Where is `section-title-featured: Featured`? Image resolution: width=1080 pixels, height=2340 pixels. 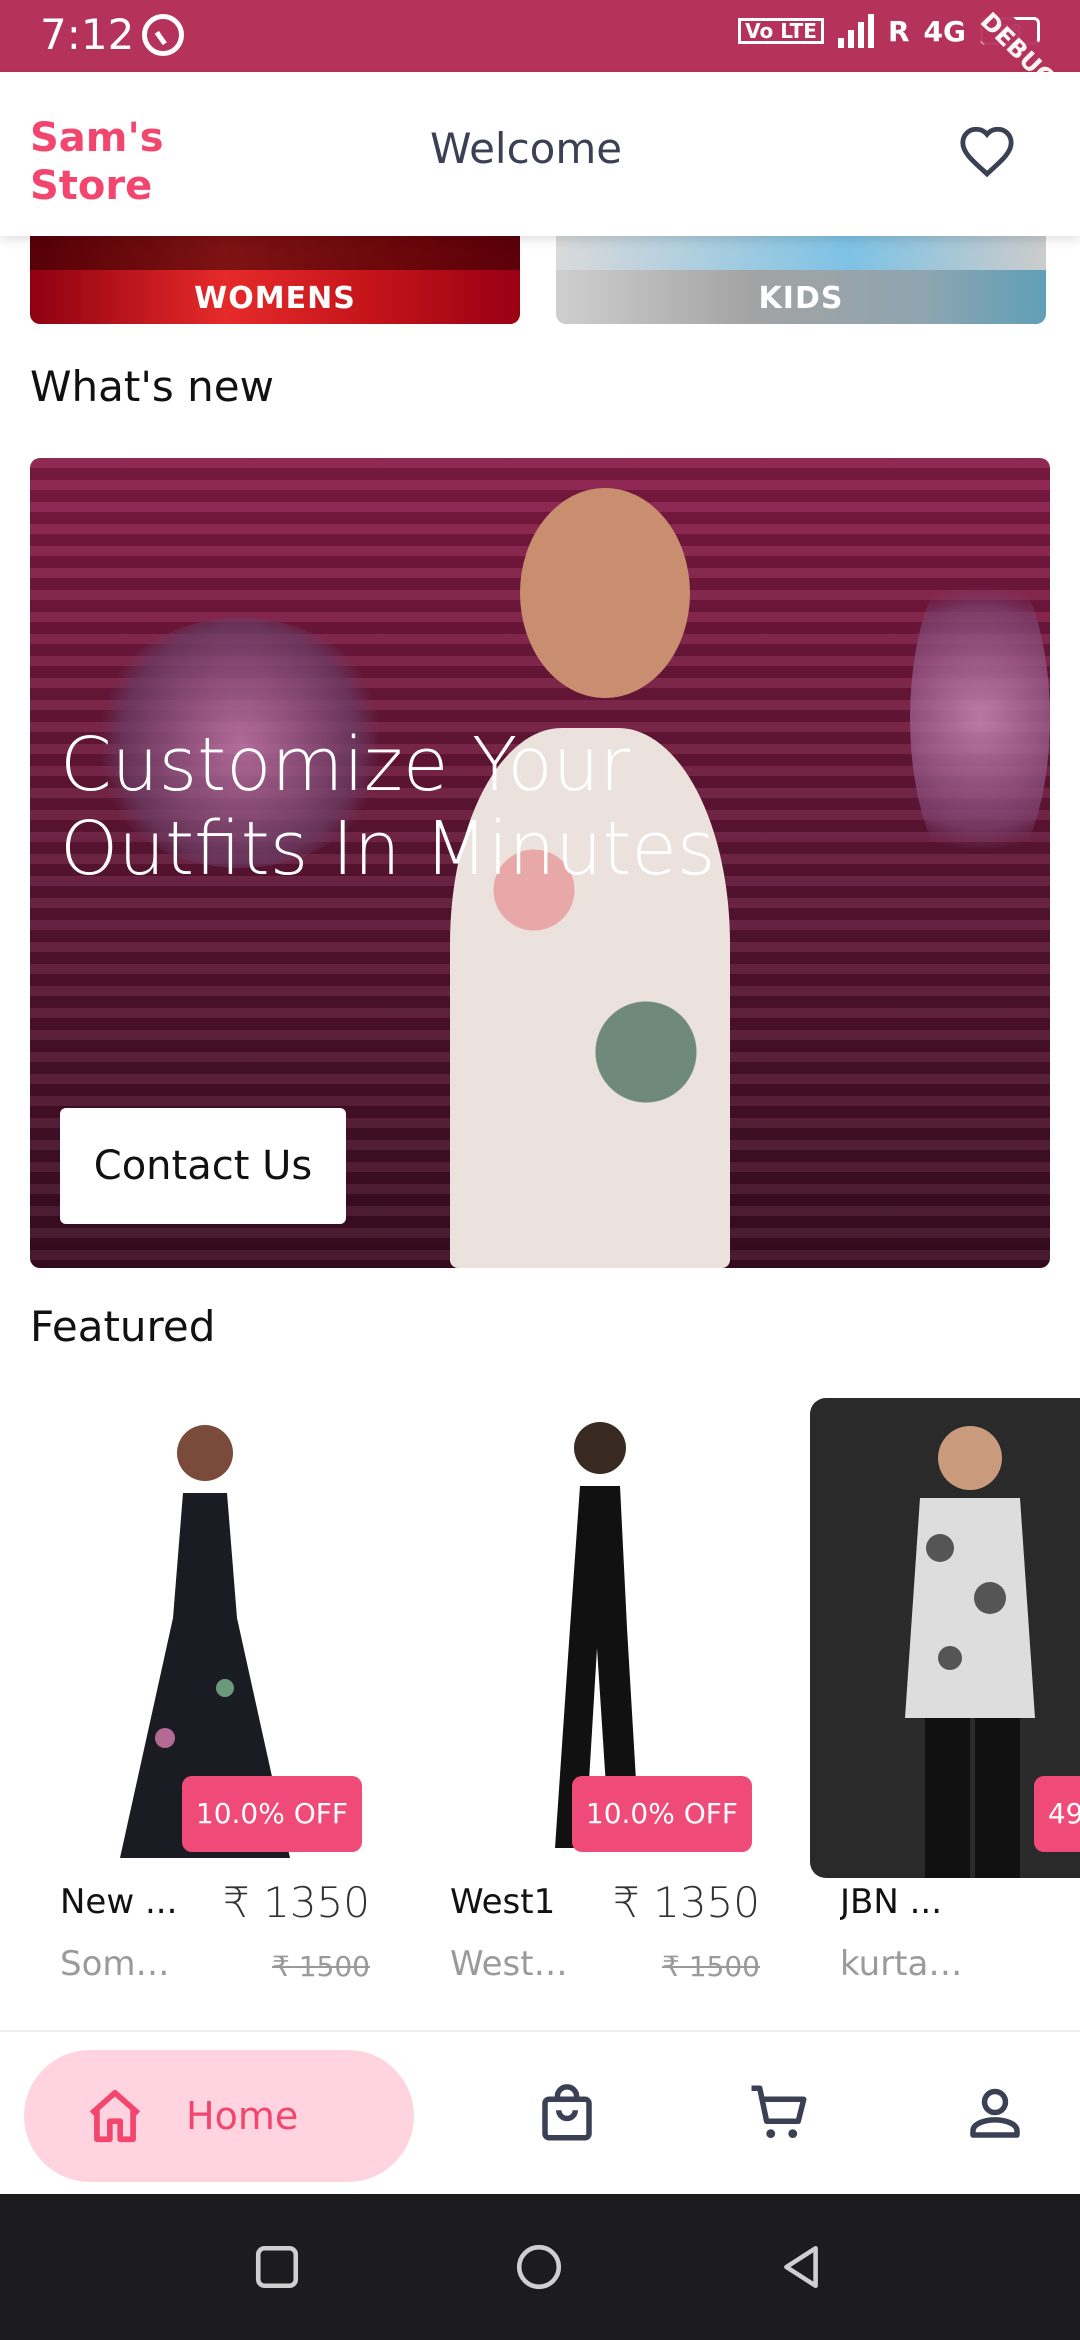
section-title-featured: Featured is located at coordinates (123, 1326).